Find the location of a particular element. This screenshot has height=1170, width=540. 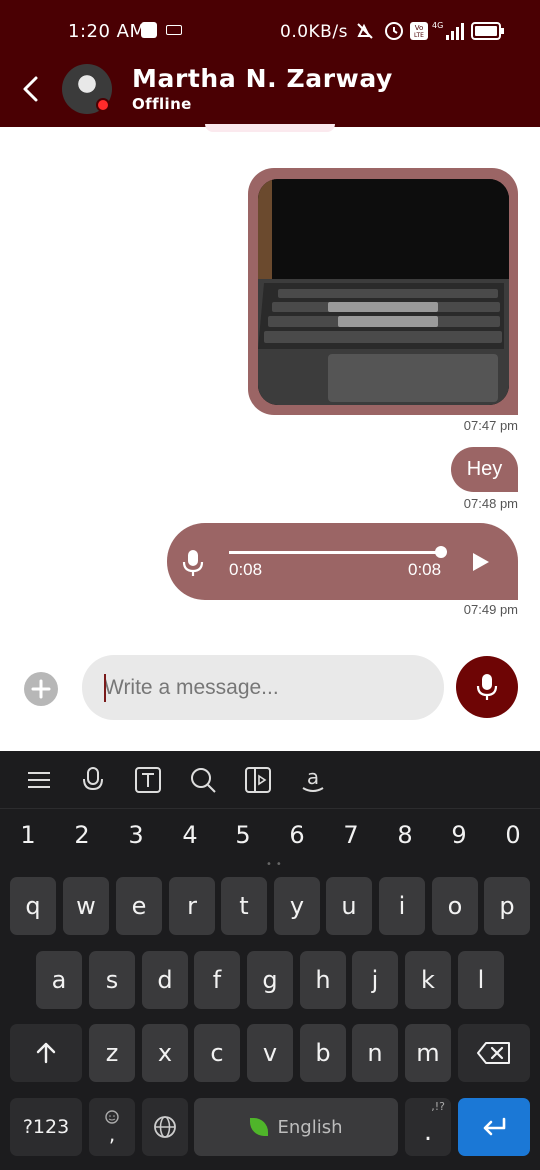

laptop-photo is located at coordinates (383, 292).